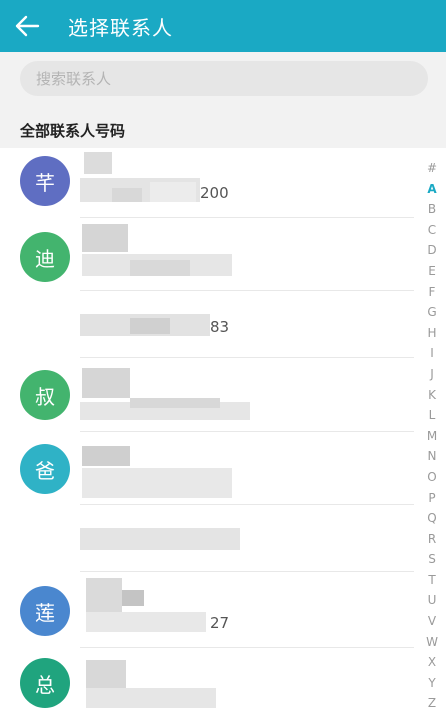  Describe the element at coordinates (432, 353) in the screenshot. I see `index-letter: I` at that location.